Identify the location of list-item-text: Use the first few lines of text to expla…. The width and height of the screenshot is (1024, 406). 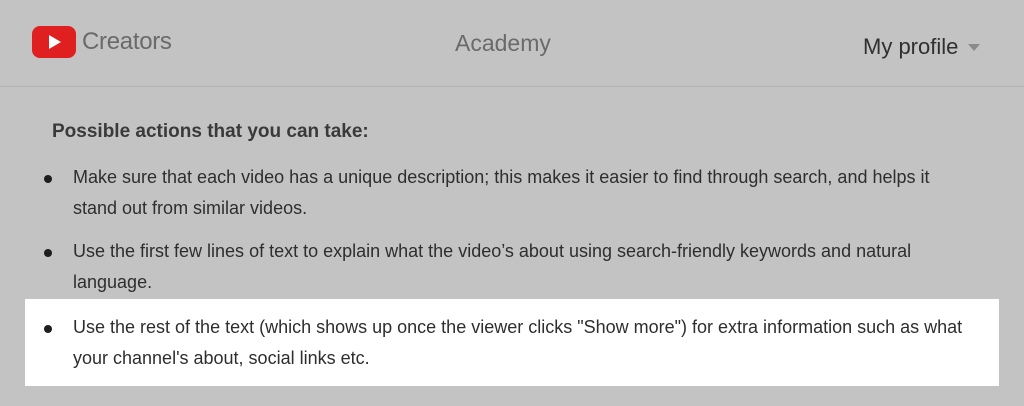
(492, 266).